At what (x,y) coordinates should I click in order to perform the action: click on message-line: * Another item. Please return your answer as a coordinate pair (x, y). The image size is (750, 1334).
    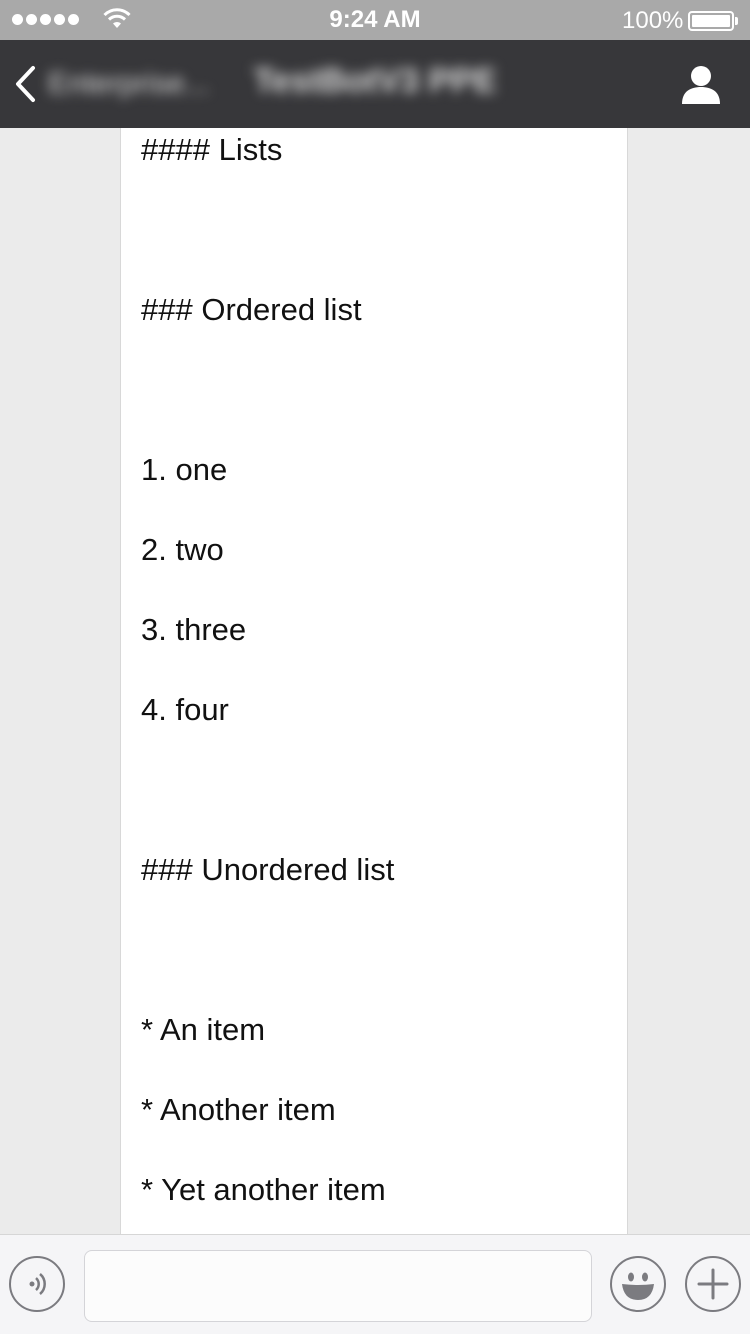
    Looking at the image, I should click on (238, 1109).